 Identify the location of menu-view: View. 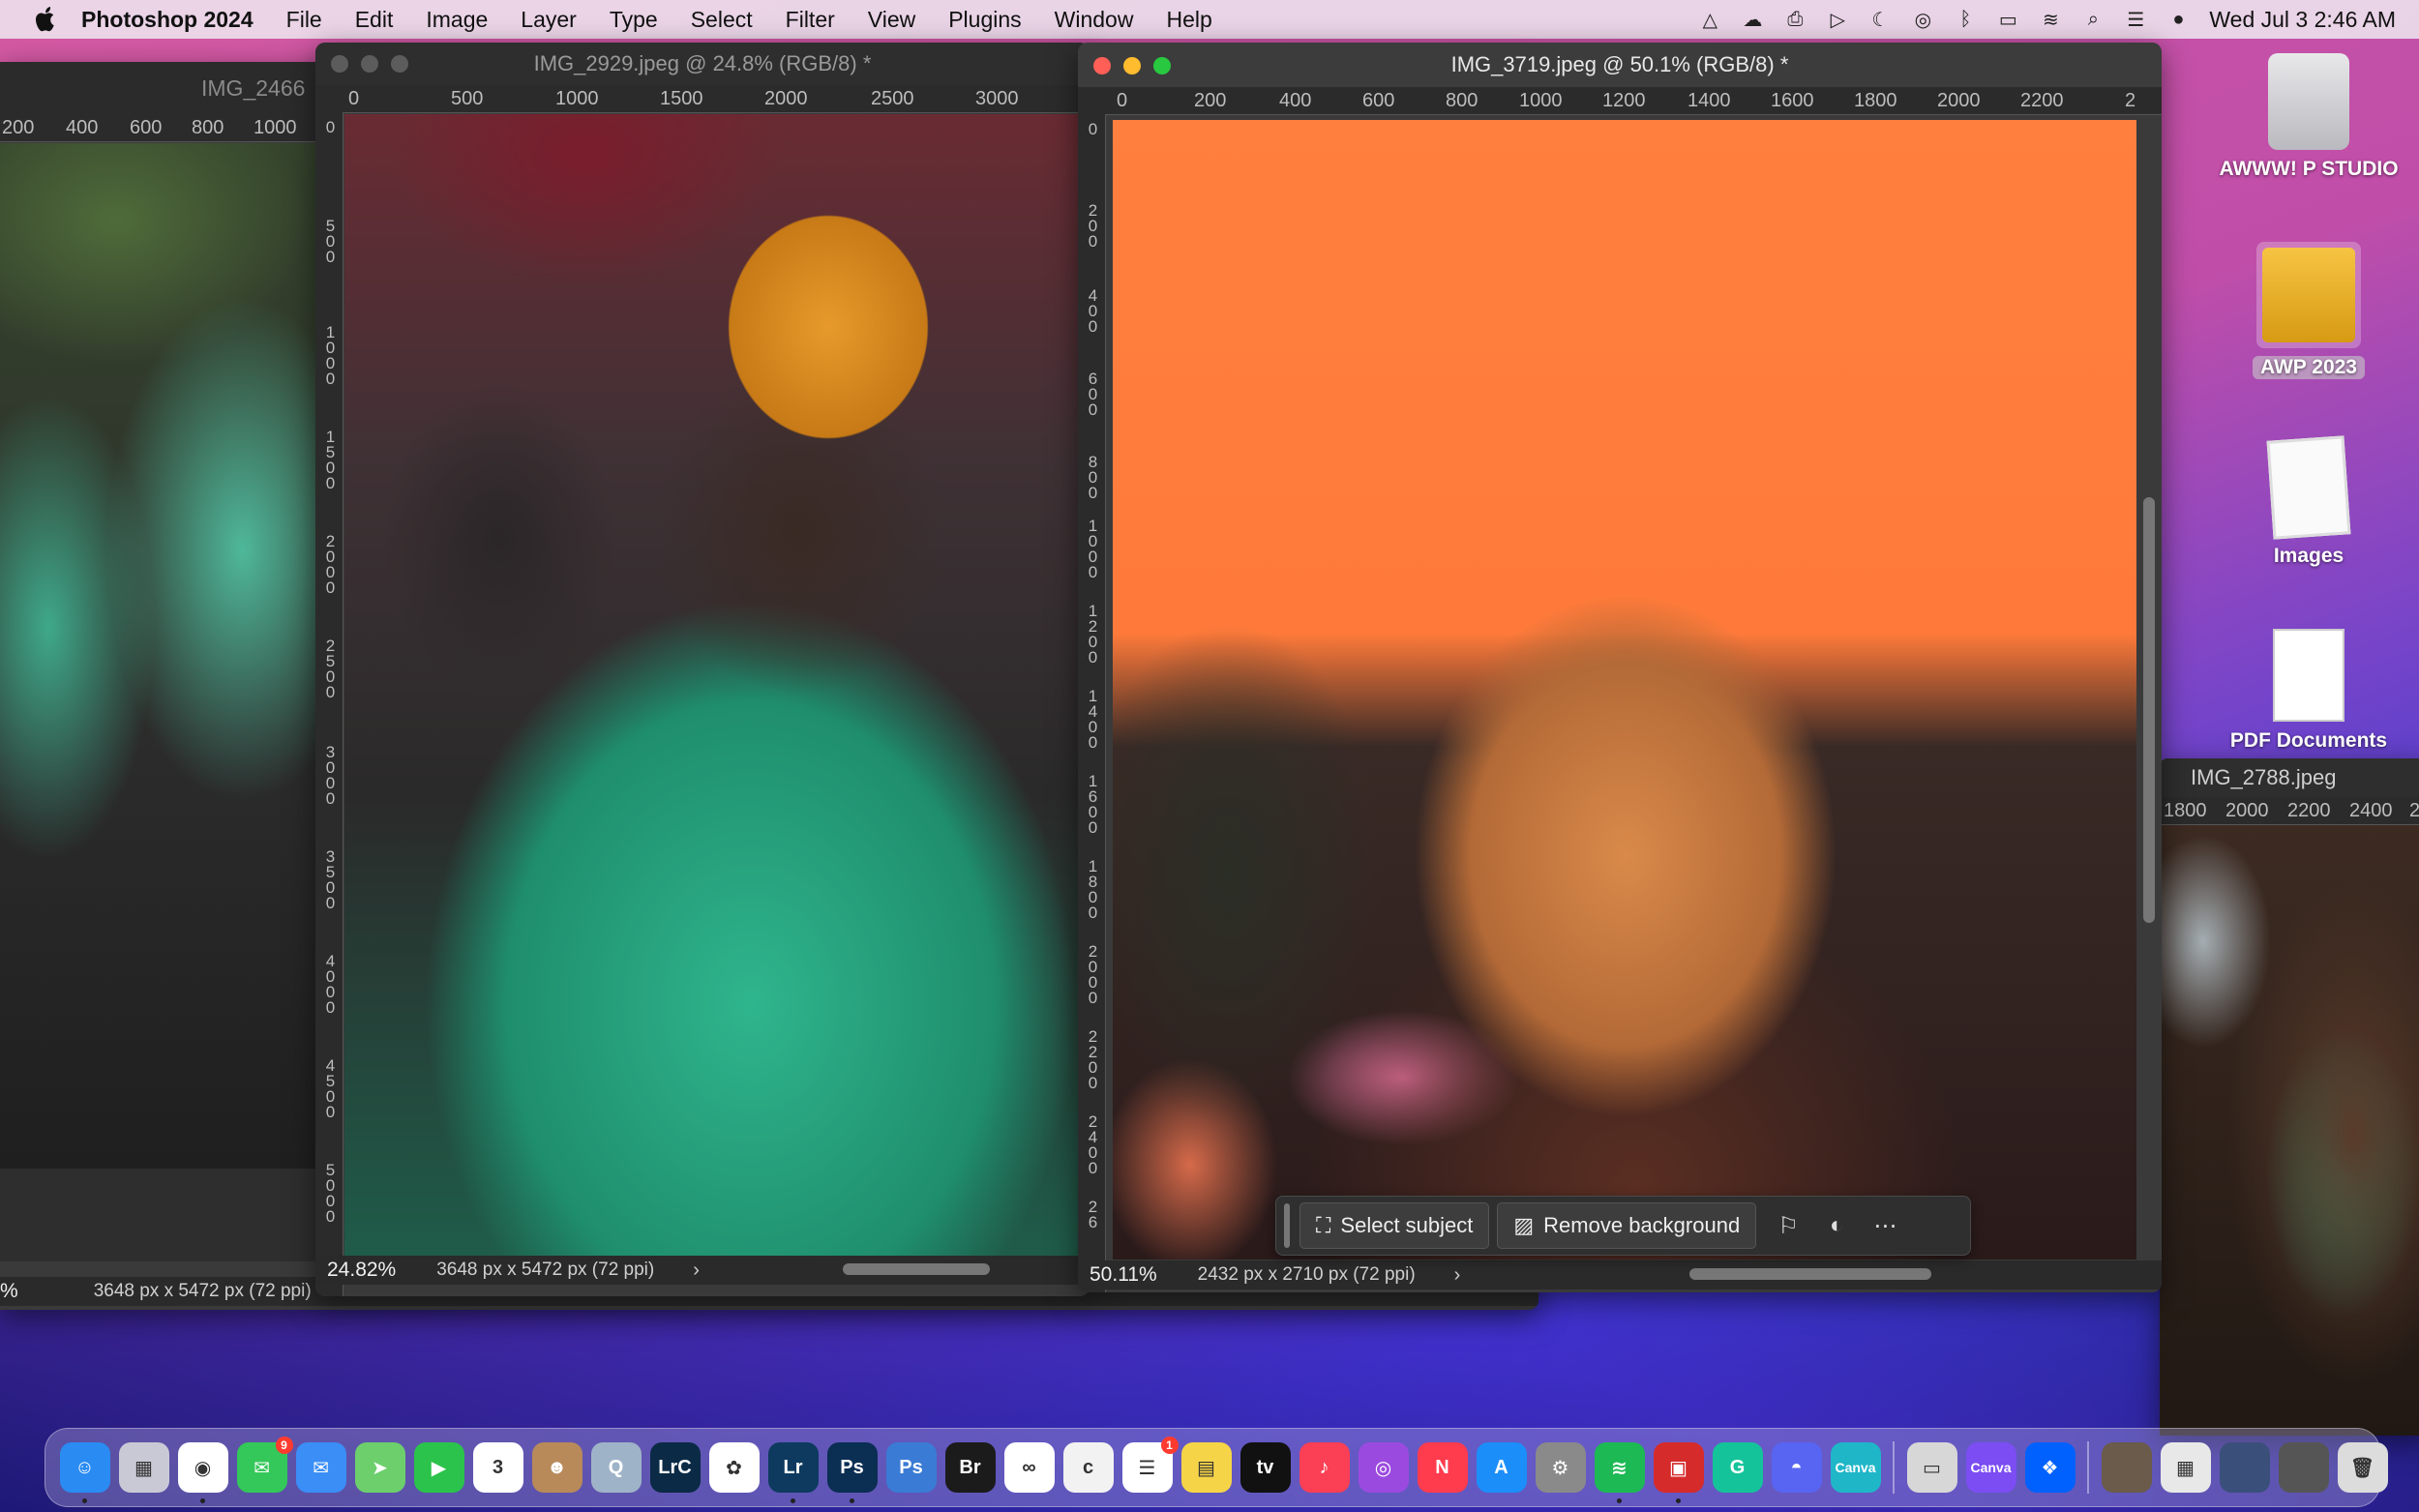
(892, 20).